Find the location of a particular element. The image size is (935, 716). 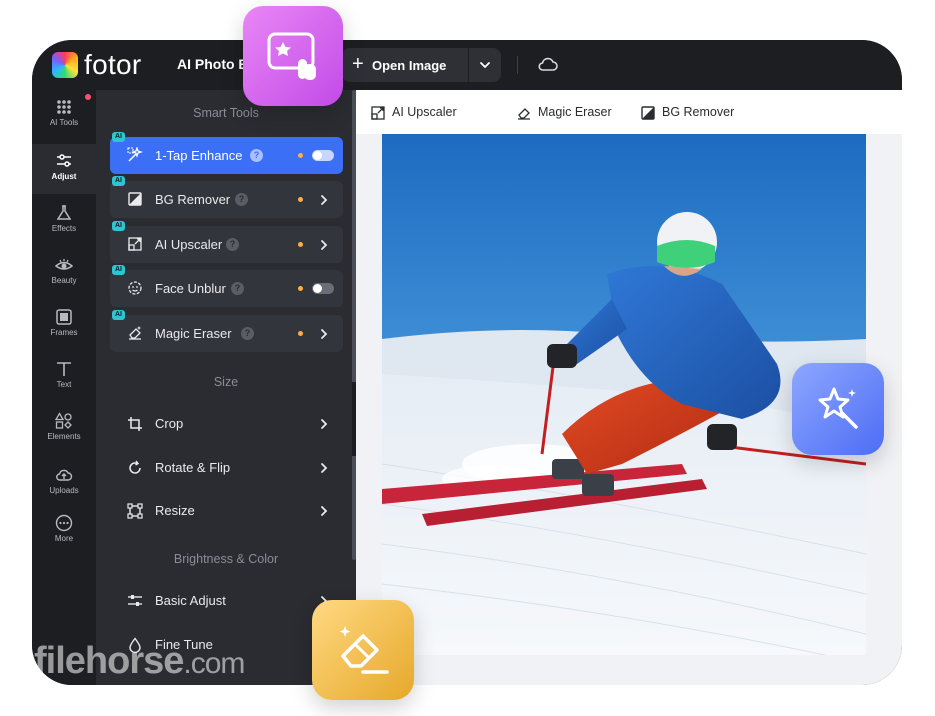

magic-wand-icon is located at coordinates (838, 408).